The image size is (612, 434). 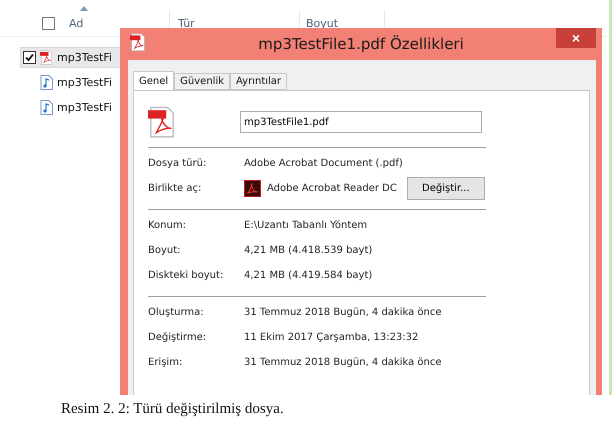 I want to click on figure-caption: Resim 2. 2: Türü değiştirilmiş dosya., so click(x=172, y=409).